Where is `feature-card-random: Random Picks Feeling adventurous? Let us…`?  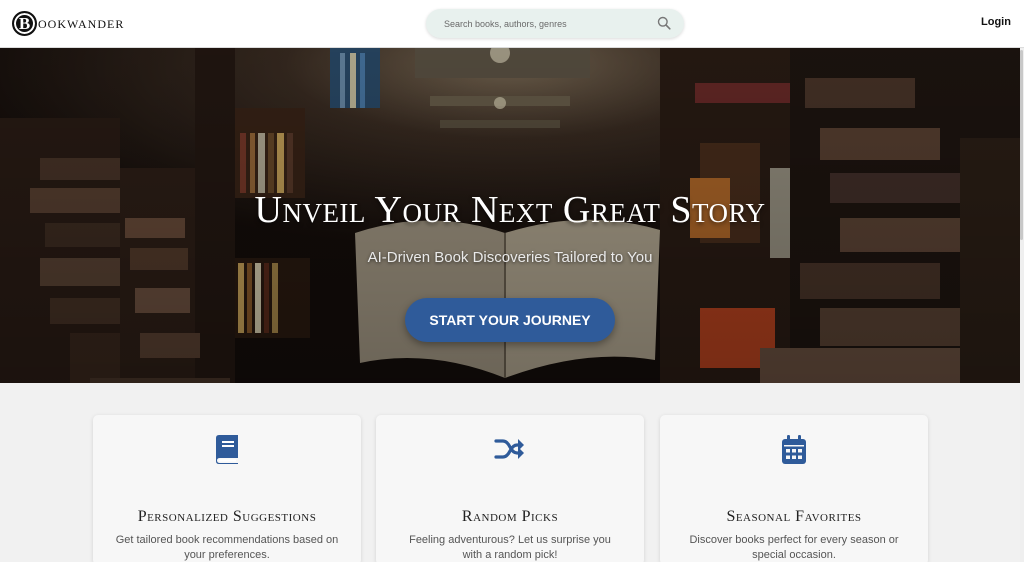 feature-card-random: Random Picks Feeling adventurous? Let us… is located at coordinates (510, 488).